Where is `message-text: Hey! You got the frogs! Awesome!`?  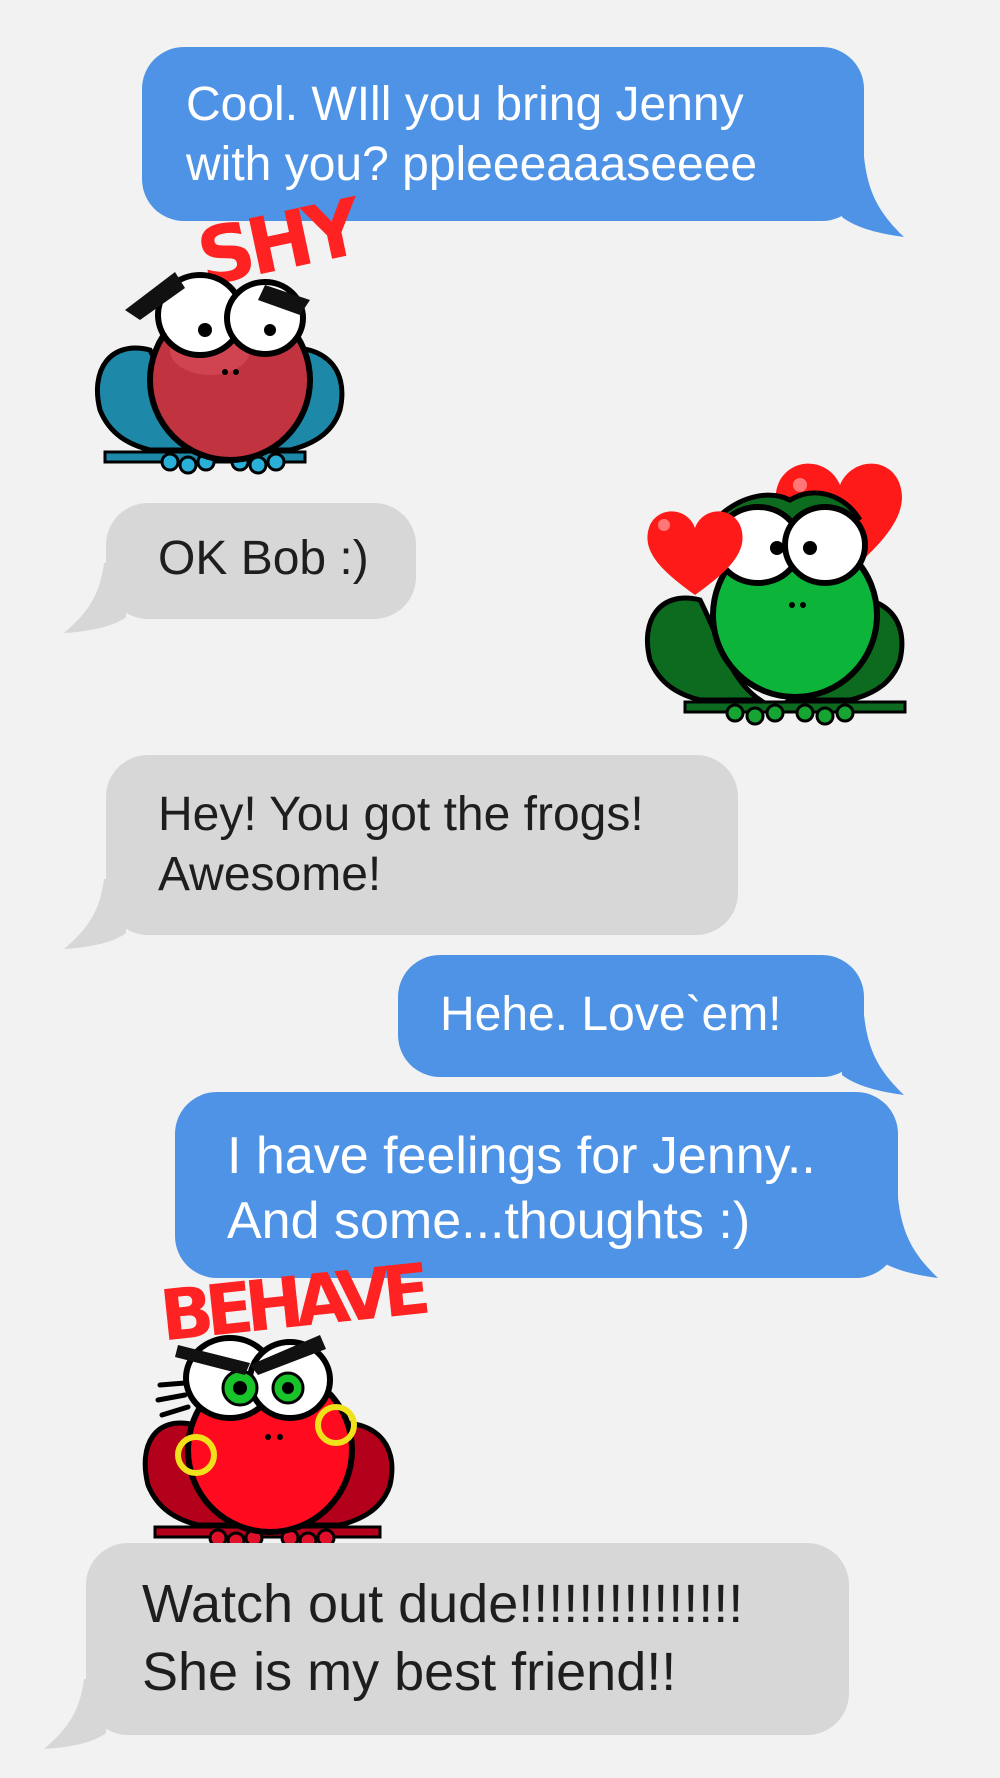 message-text: Hey! You got the frogs! Awesome! is located at coordinates (401, 844).